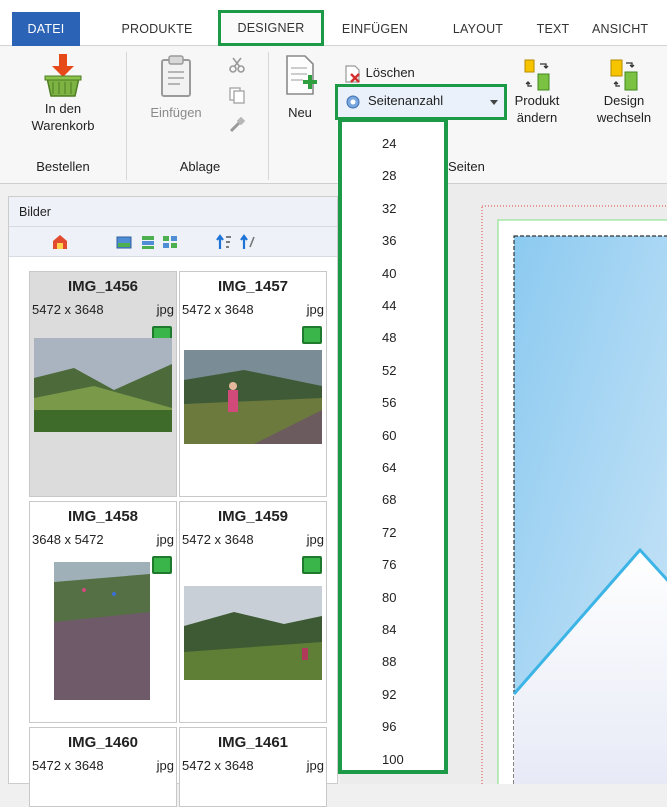 This screenshot has width=667, height=807. Describe the element at coordinates (389, 532) in the screenshot. I see `page-count-option: 72` at that location.